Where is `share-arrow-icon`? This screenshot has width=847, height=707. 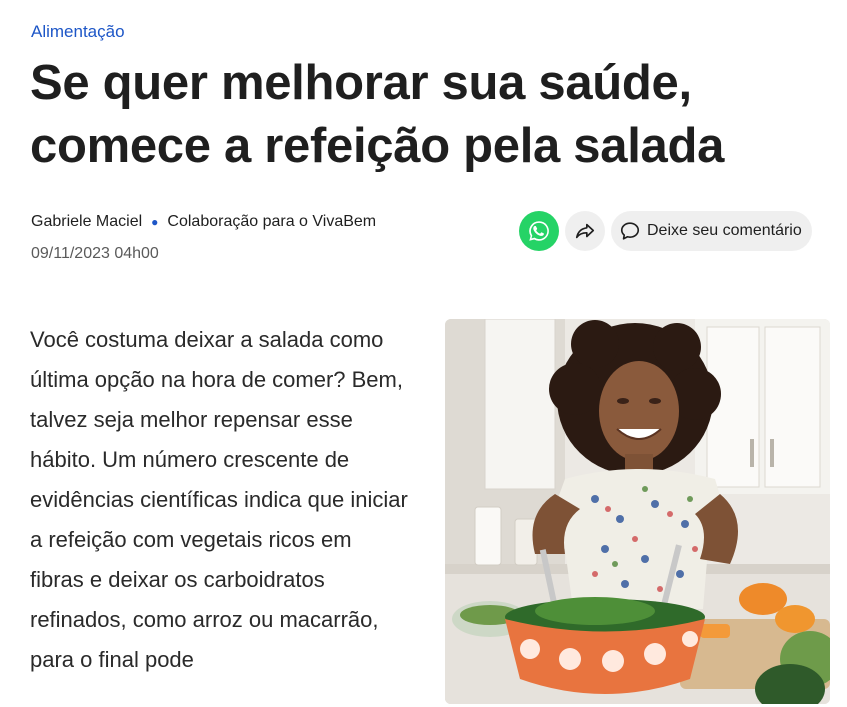 share-arrow-icon is located at coordinates (585, 231).